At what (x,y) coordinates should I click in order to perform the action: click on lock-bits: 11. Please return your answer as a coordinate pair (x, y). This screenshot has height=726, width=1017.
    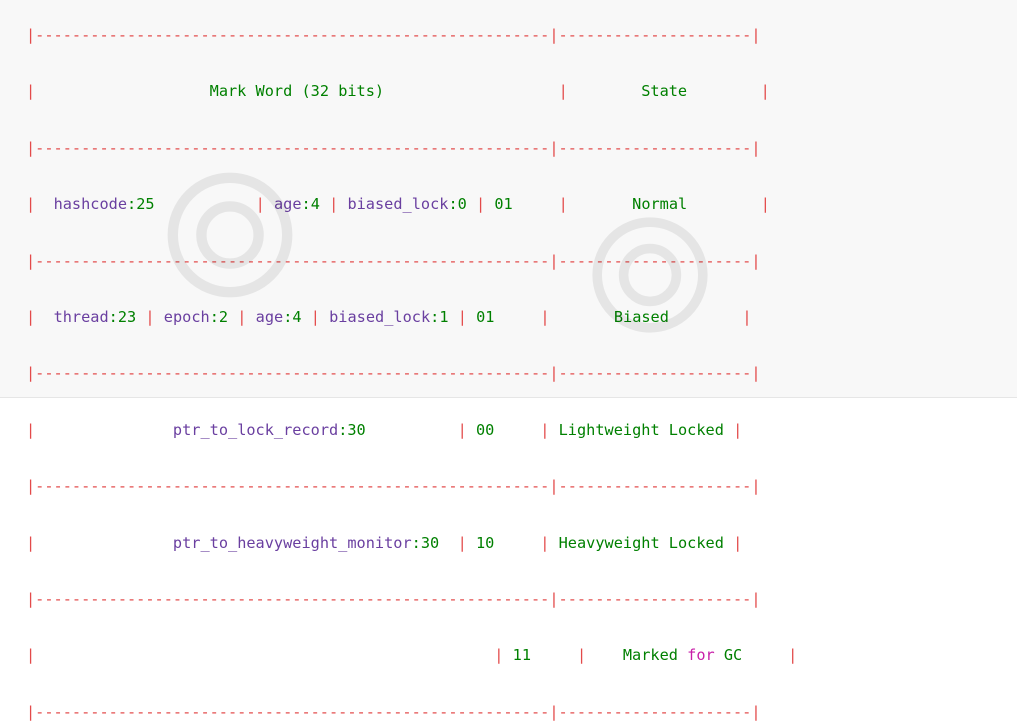
    Looking at the image, I should click on (522, 655).